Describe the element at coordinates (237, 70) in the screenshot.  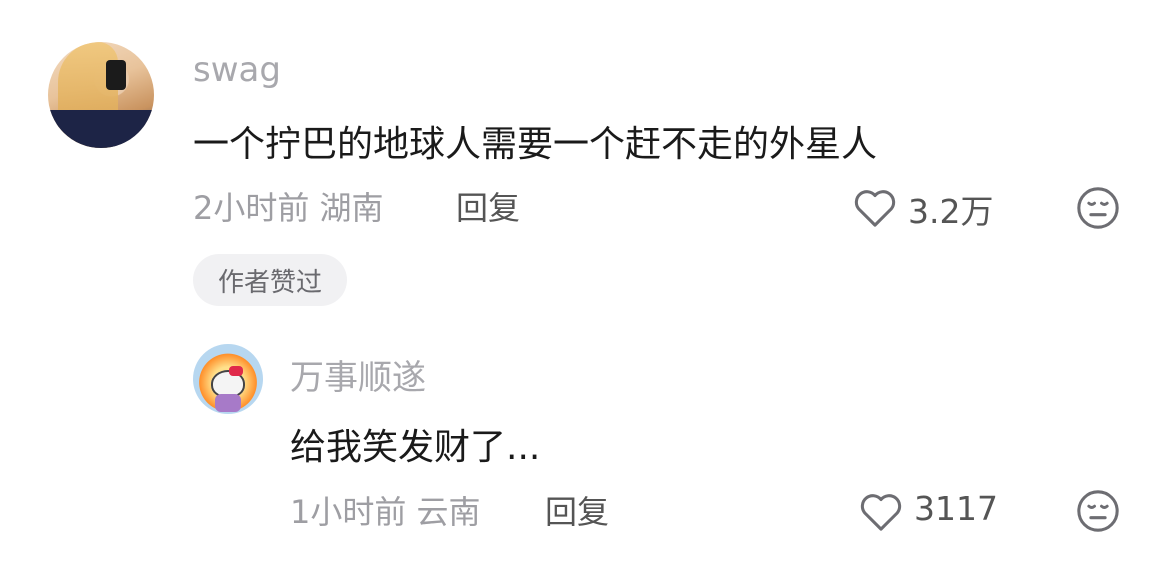
I see `comment-username: swag` at that location.